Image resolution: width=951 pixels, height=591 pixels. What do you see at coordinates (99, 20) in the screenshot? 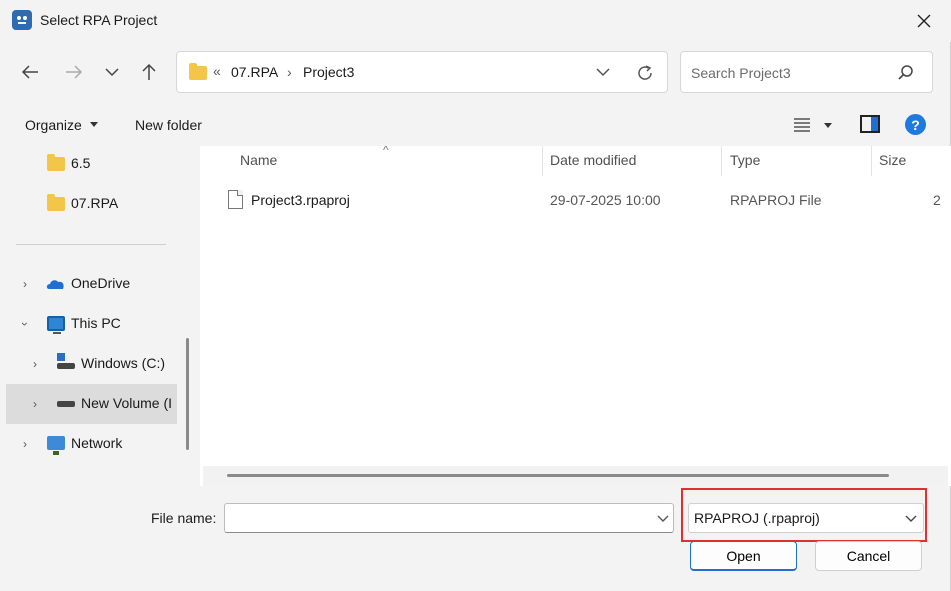
I see `dialog-title: Select RPA Project` at bounding box center [99, 20].